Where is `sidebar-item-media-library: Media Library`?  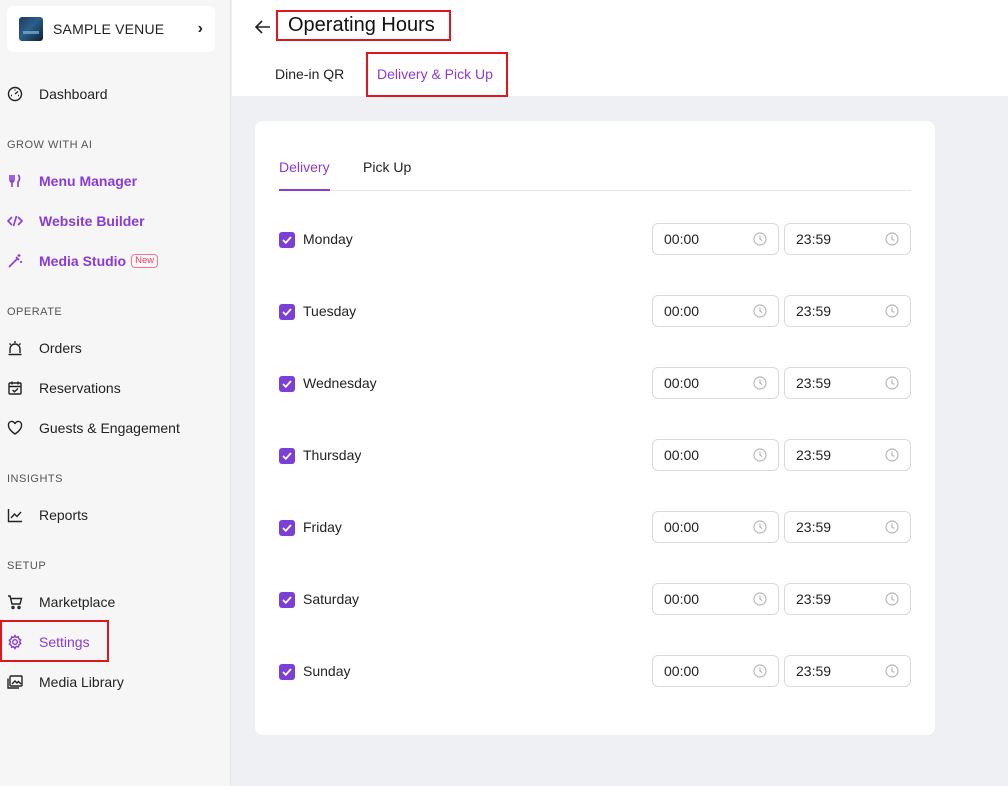
sidebar-item-media-library: Media Library is located at coordinates (115, 682).